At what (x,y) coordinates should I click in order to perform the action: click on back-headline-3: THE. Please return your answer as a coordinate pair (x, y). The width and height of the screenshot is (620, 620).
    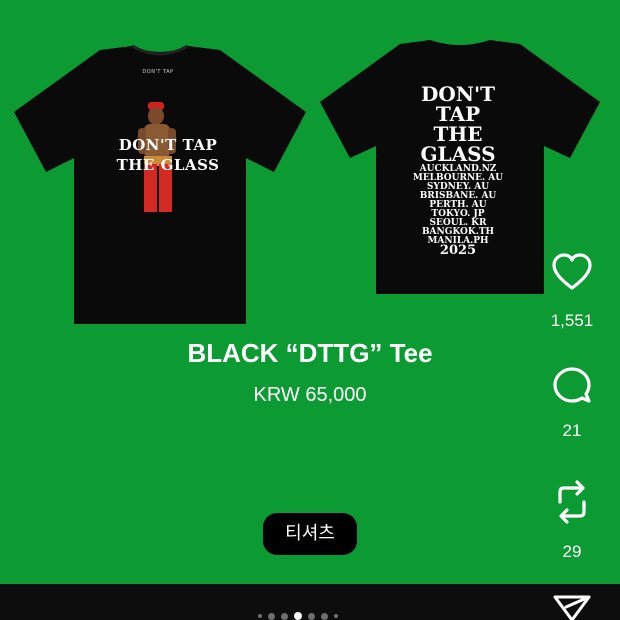
    Looking at the image, I should click on (458, 134).